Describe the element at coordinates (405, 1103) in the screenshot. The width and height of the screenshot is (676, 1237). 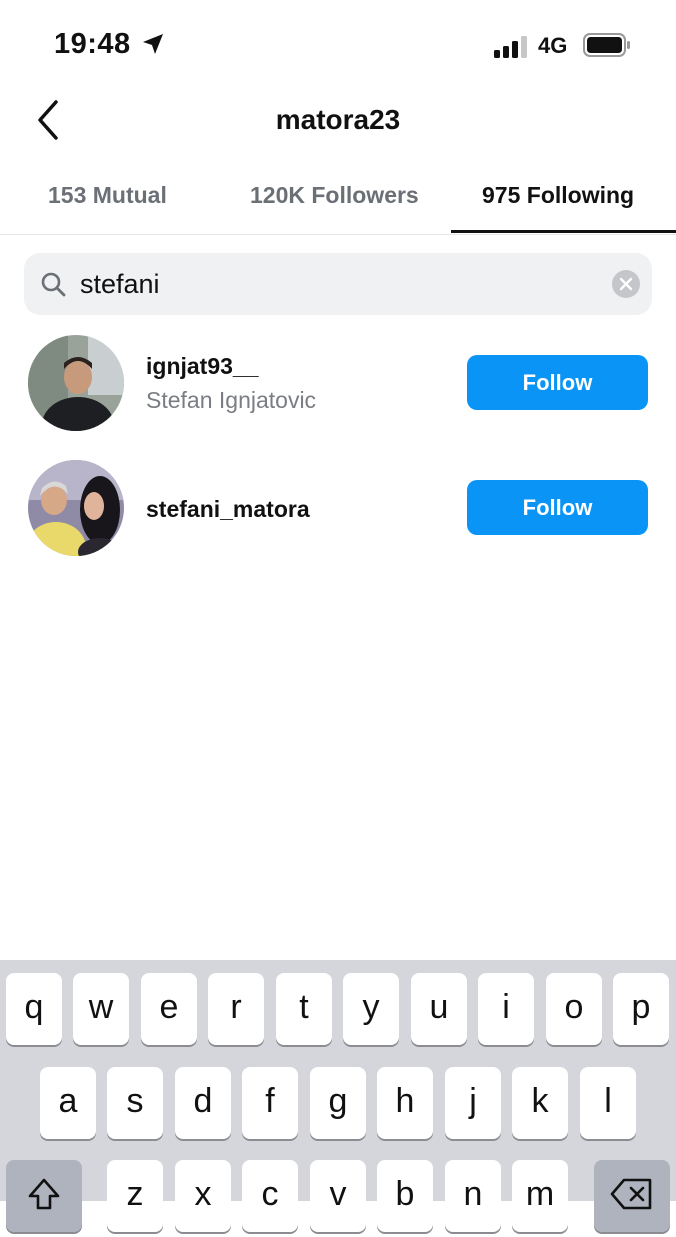
I see `key-h: h` at that location.